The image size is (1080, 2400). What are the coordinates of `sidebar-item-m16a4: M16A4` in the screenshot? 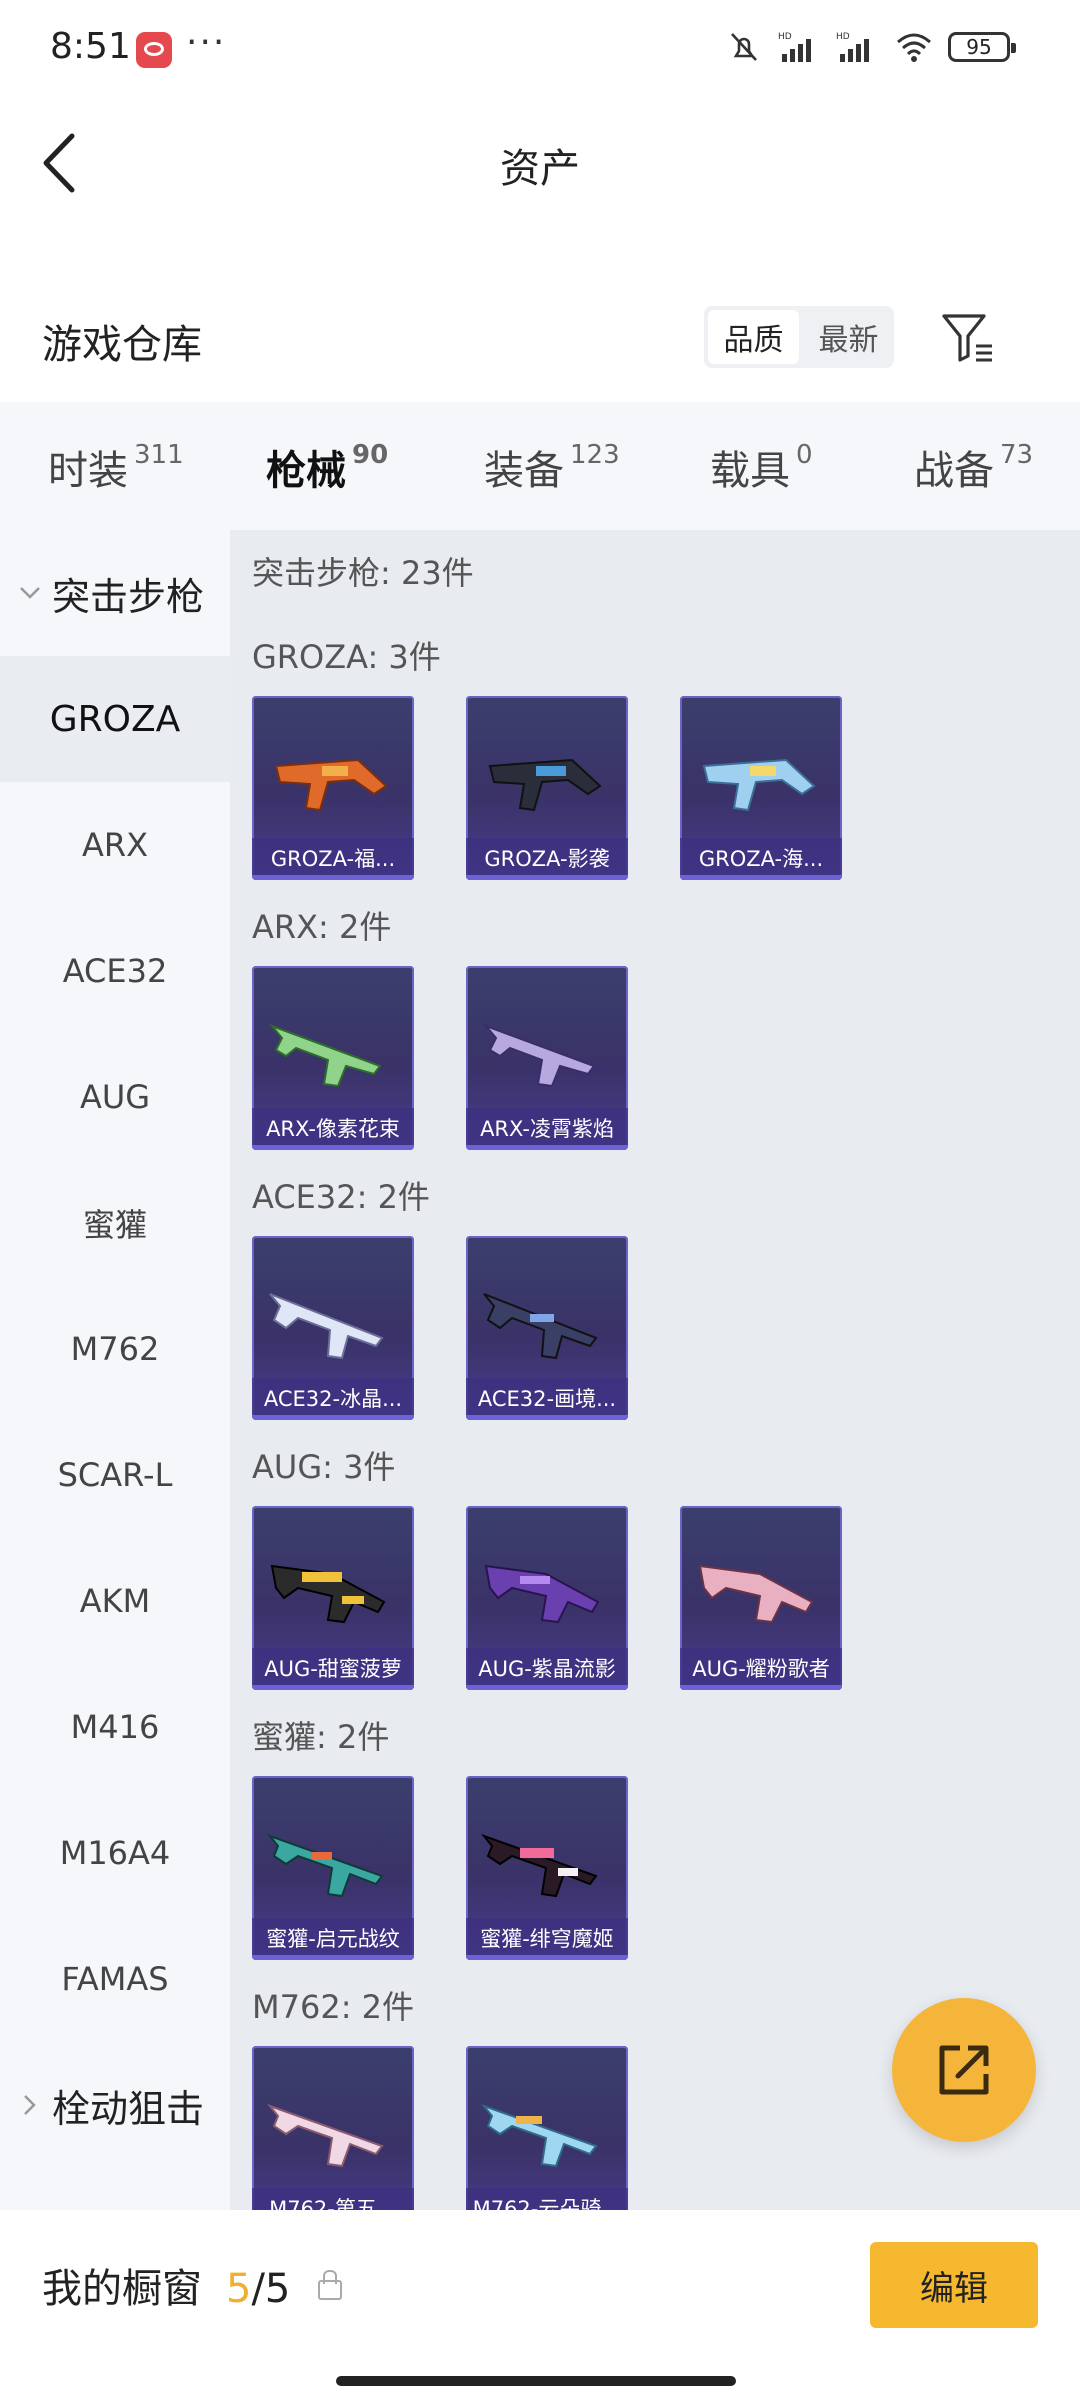 It's located at (115, 1853).